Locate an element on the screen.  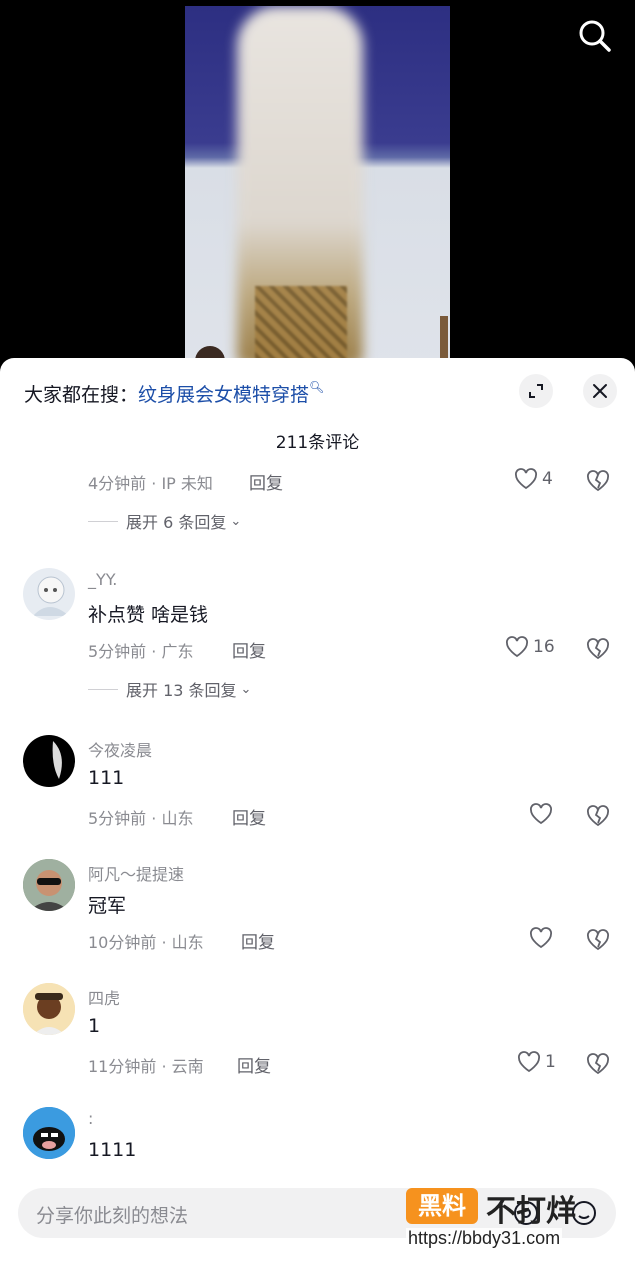
search-prefix: 大家都在搜： is located at coordinates (81, 395).